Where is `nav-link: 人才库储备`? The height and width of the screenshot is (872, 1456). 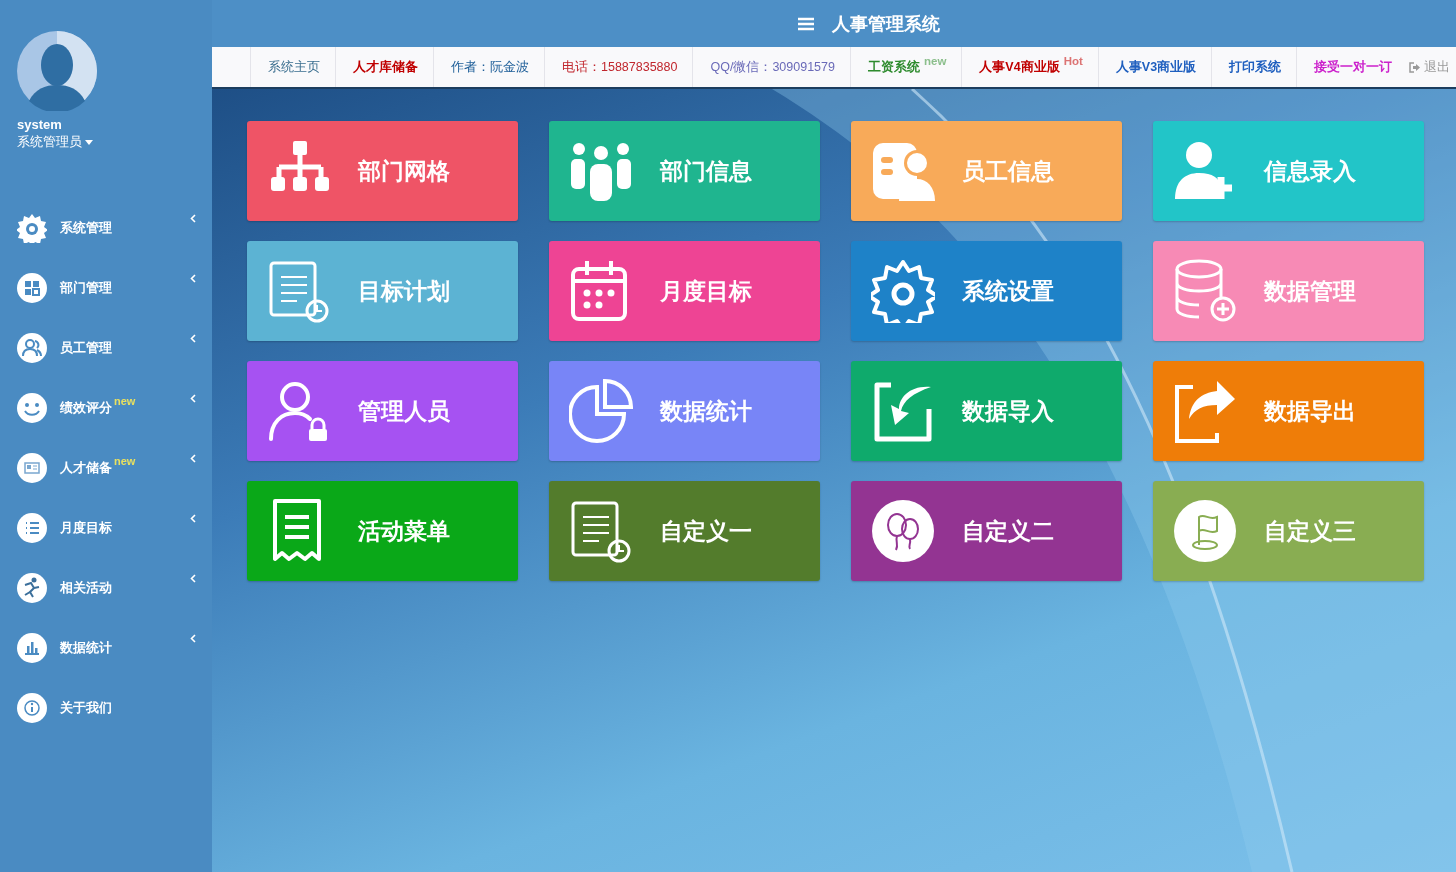 nav-link: 人才库储备 is located at coordinates (384, 67).